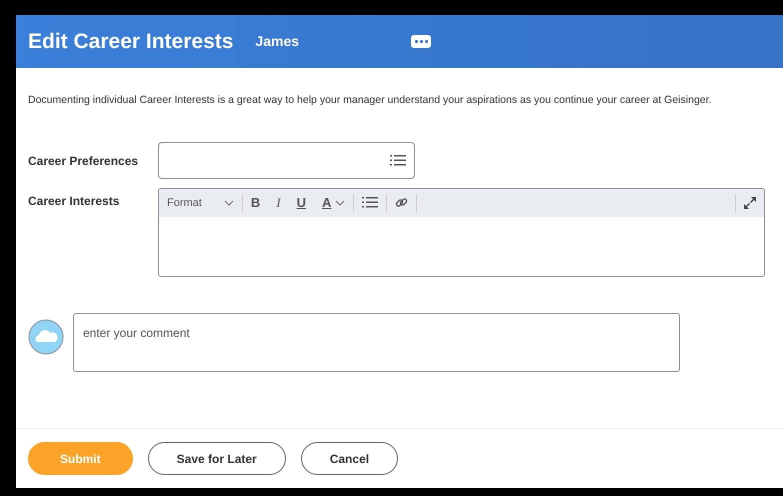  Describe the element at coordinates (370, 100) in the screenshot. I see `intro-text: Documenting individual Career Interests is a great way to help your manager understand your aspirations as you continue your career at Geisinger.` at that location.